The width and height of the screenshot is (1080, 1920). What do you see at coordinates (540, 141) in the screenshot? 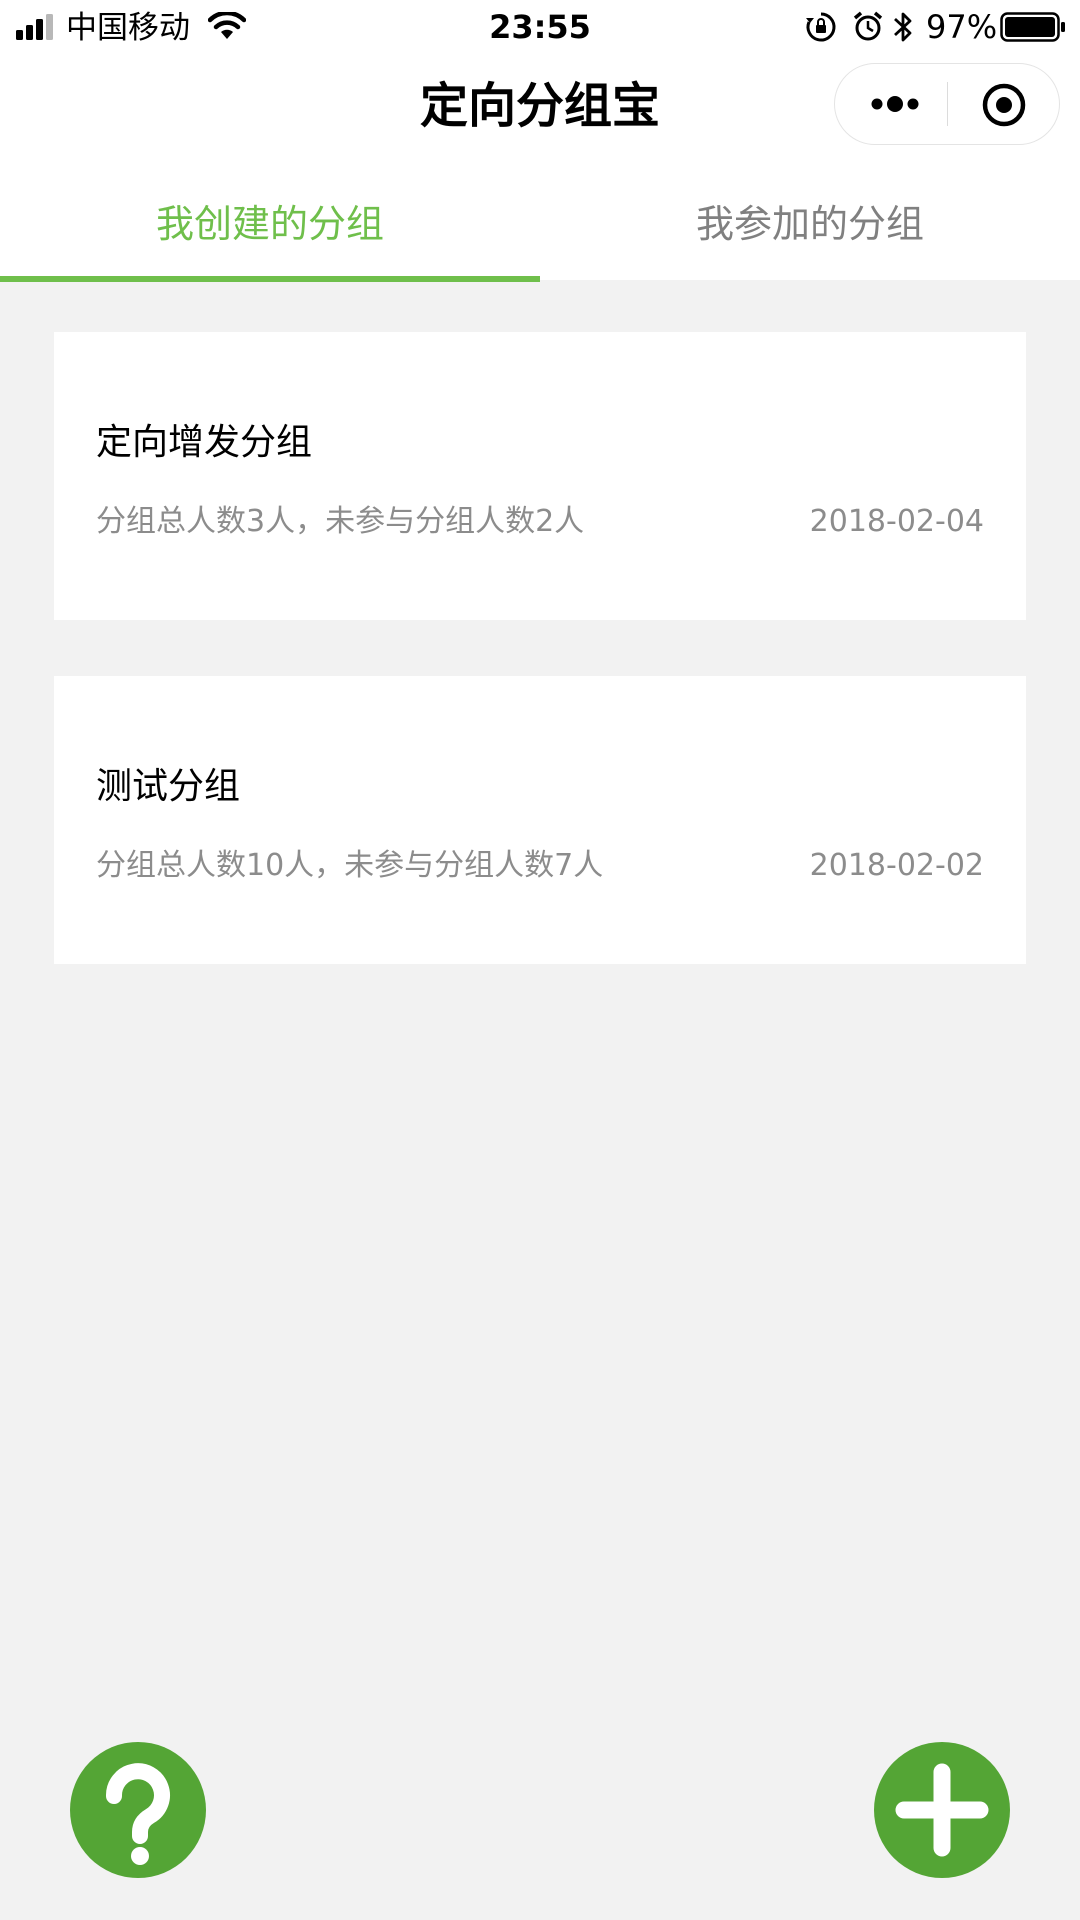
I see `header-area: 中国移动 23:55 97% 定向分组宝 我创建的分组 我参加的分组` at bounding box center [540, 141].